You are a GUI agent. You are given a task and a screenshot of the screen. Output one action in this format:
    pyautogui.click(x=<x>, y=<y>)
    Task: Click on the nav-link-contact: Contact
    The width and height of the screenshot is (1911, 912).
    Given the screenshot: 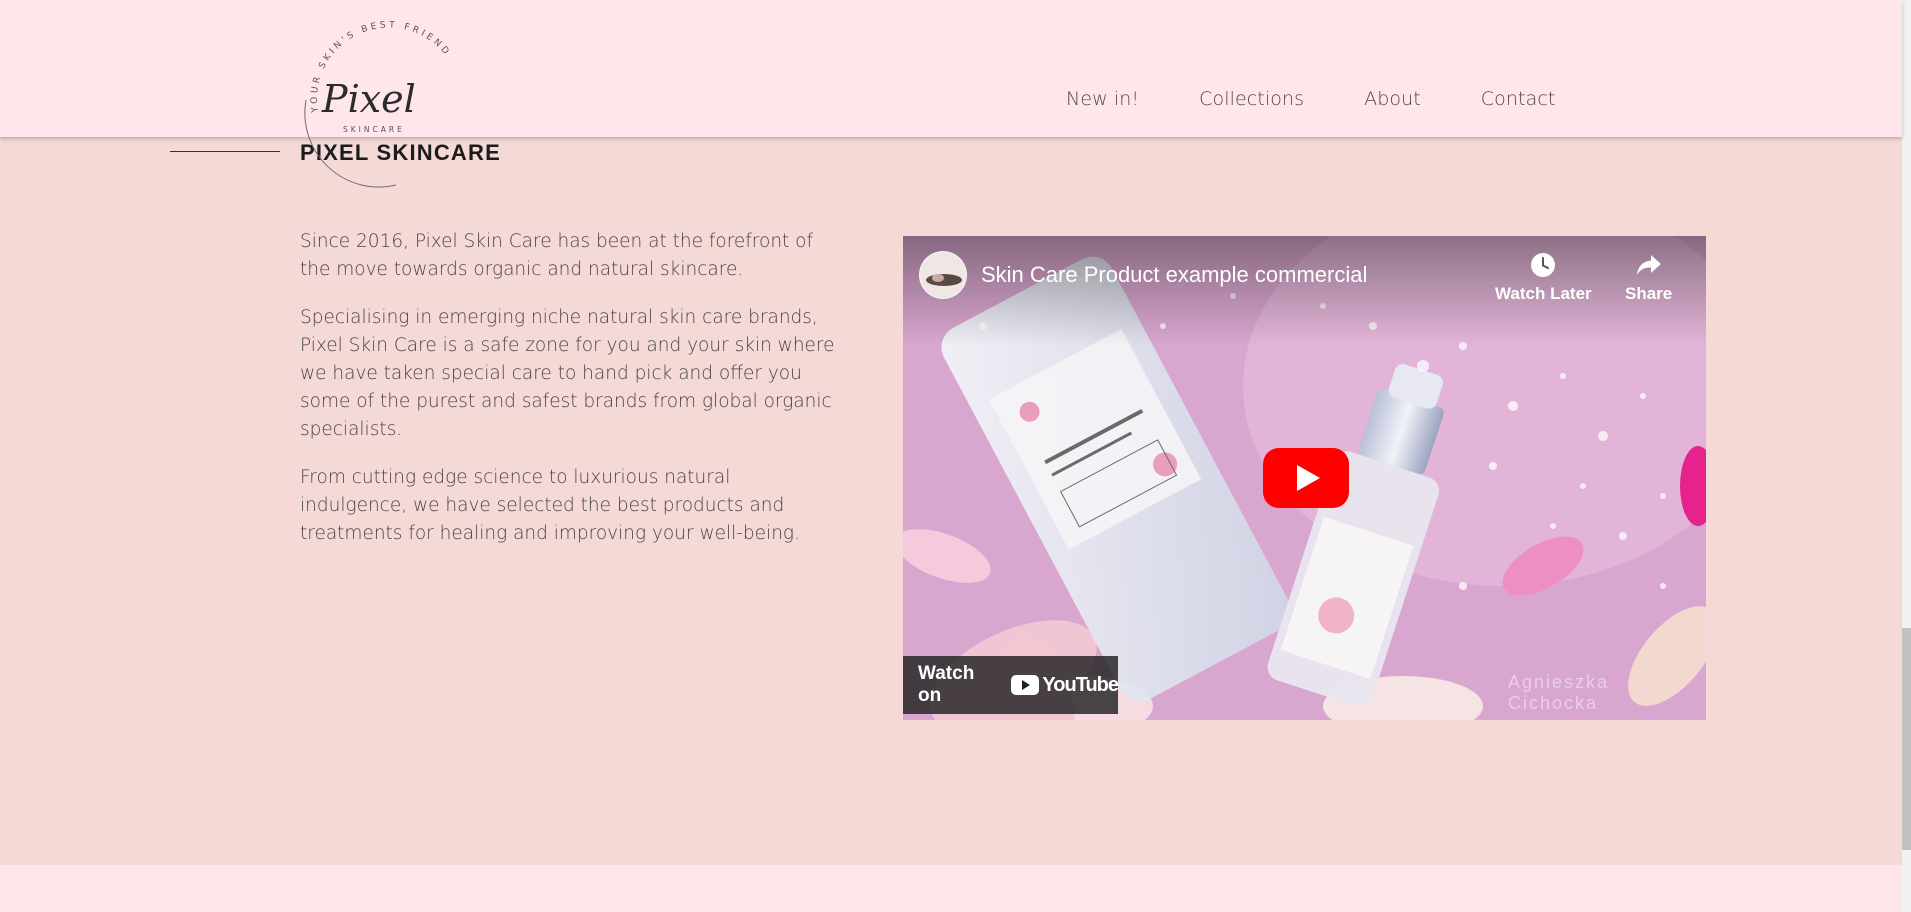 What is the action you would take?
    pyautogui.click(x=1518, y=99)
    